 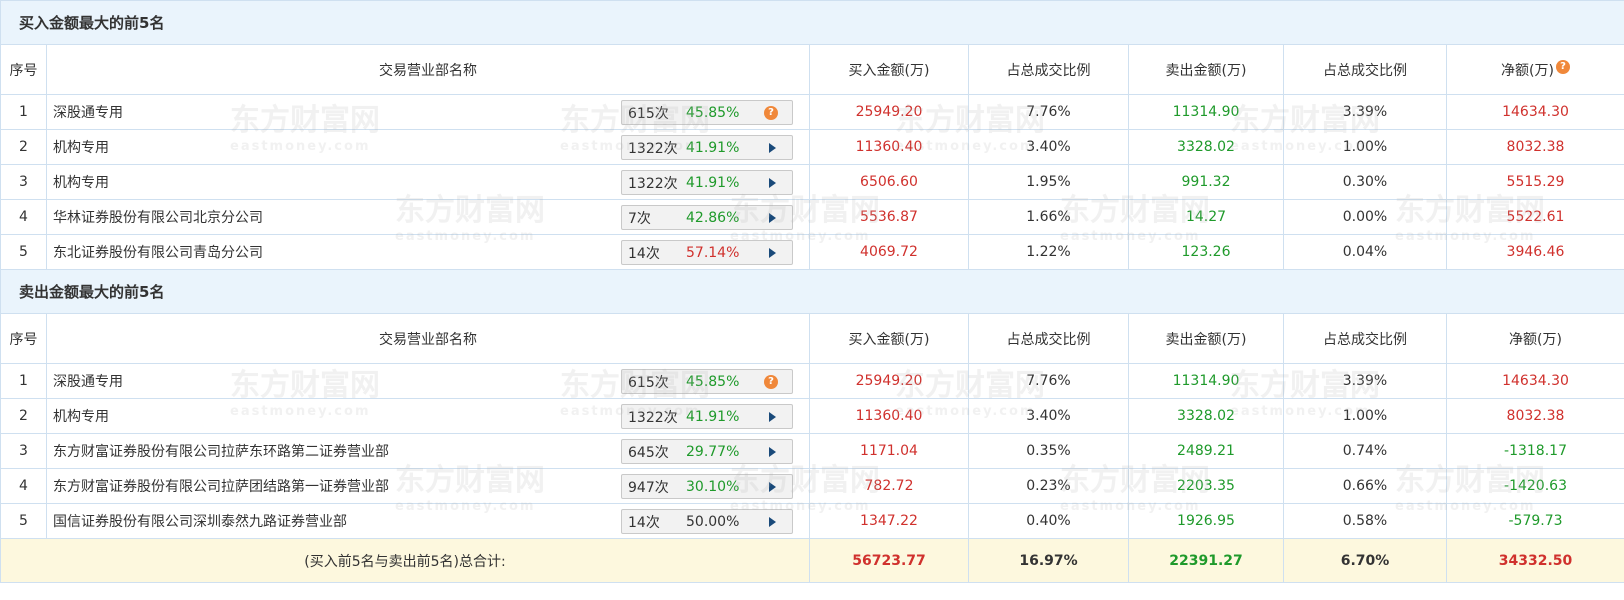 What do you see at coordinates (1365, 69) in the screenshot?
I see `col-sell-ratio-header: 占总成交比例` at bounding box center [1365, 69].